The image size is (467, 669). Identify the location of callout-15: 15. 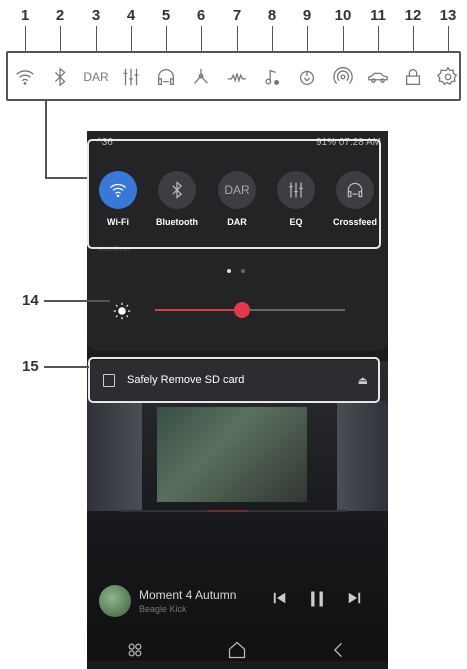
(30, 366).